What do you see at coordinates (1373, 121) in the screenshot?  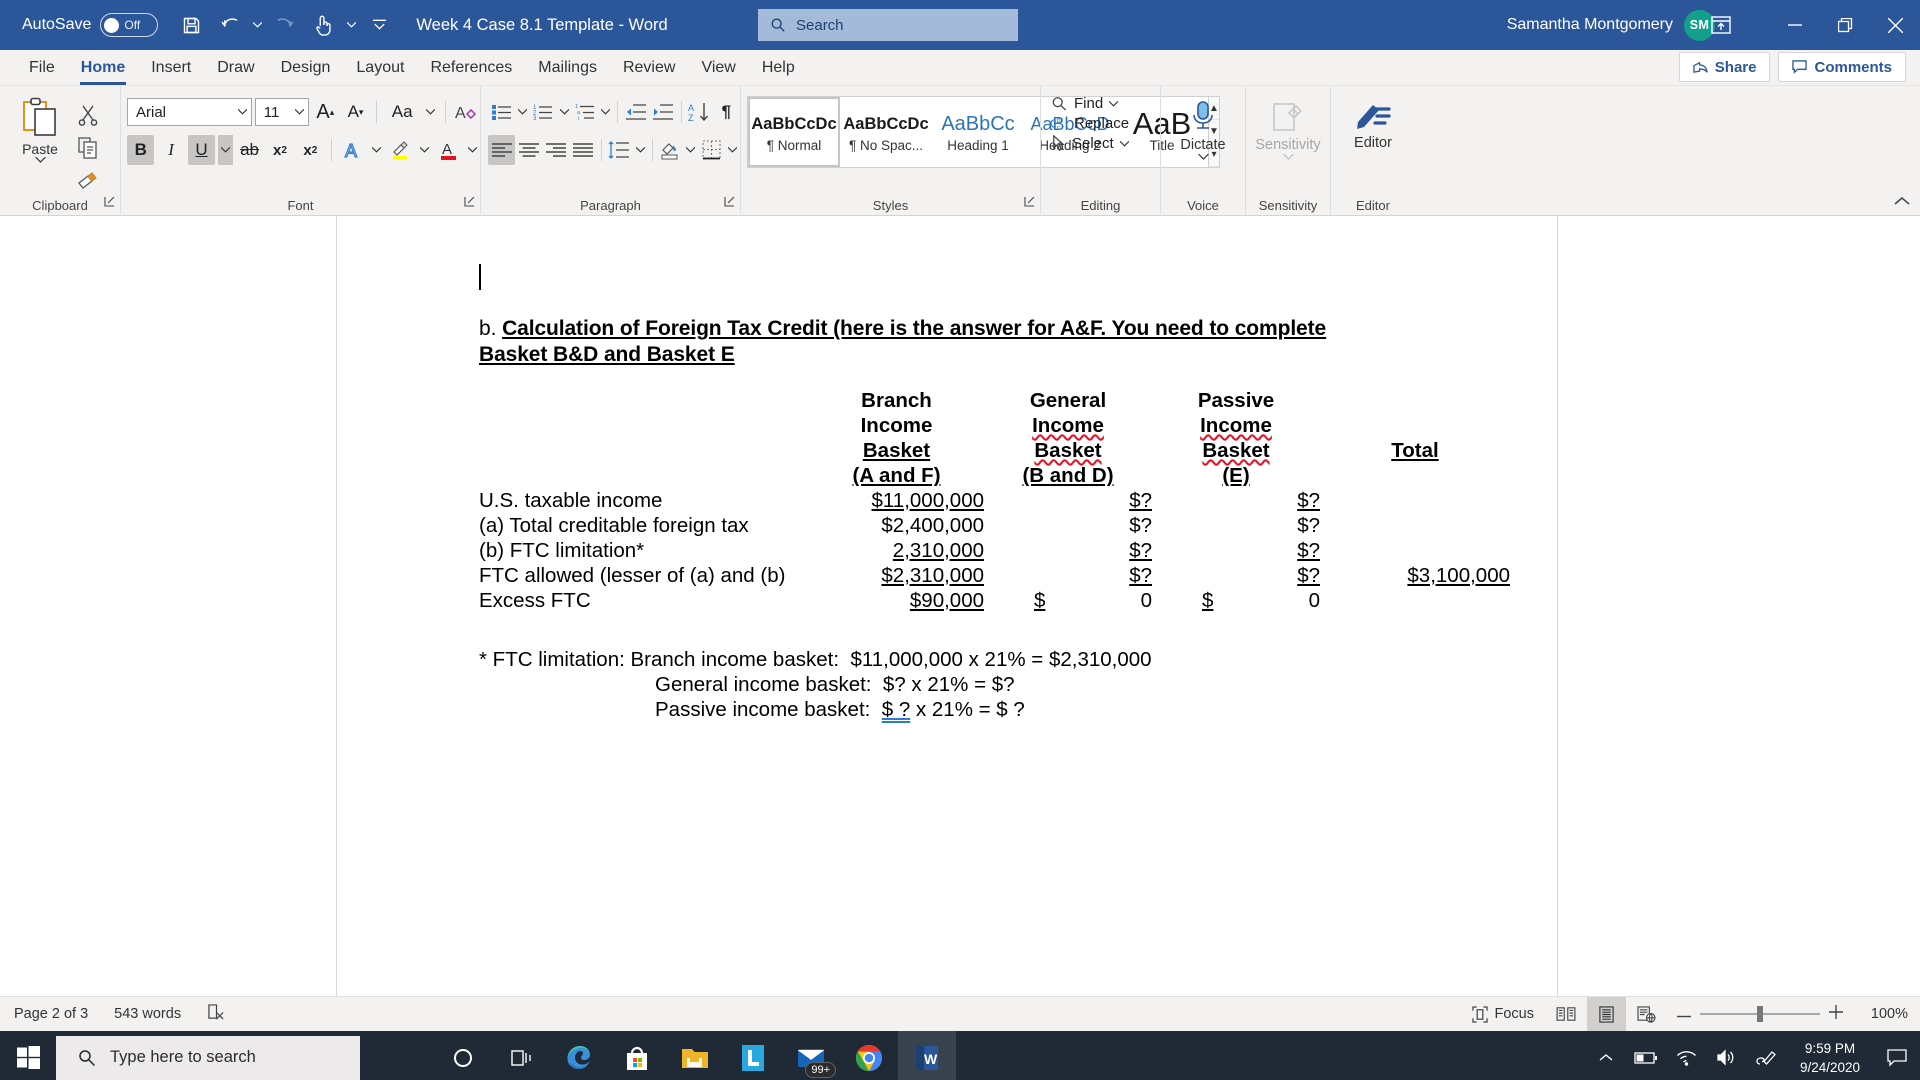 I see `editor-button: Editor` at bounding box center [1373, 121].